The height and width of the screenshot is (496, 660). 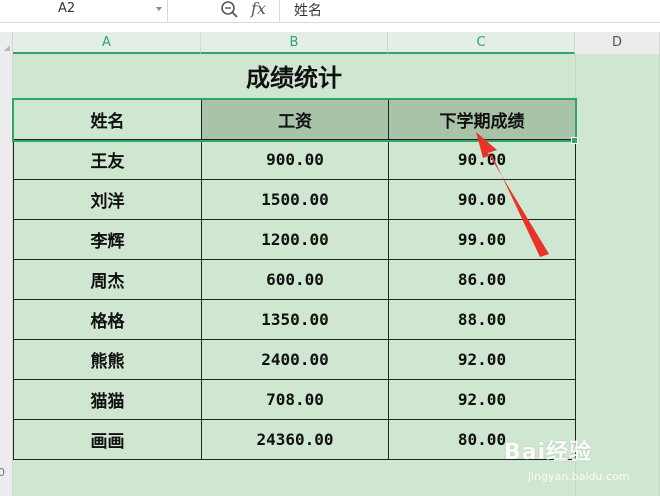 I want to click on table-row: 熊熊 2400.00 92.00, so click(x=294, y=359).